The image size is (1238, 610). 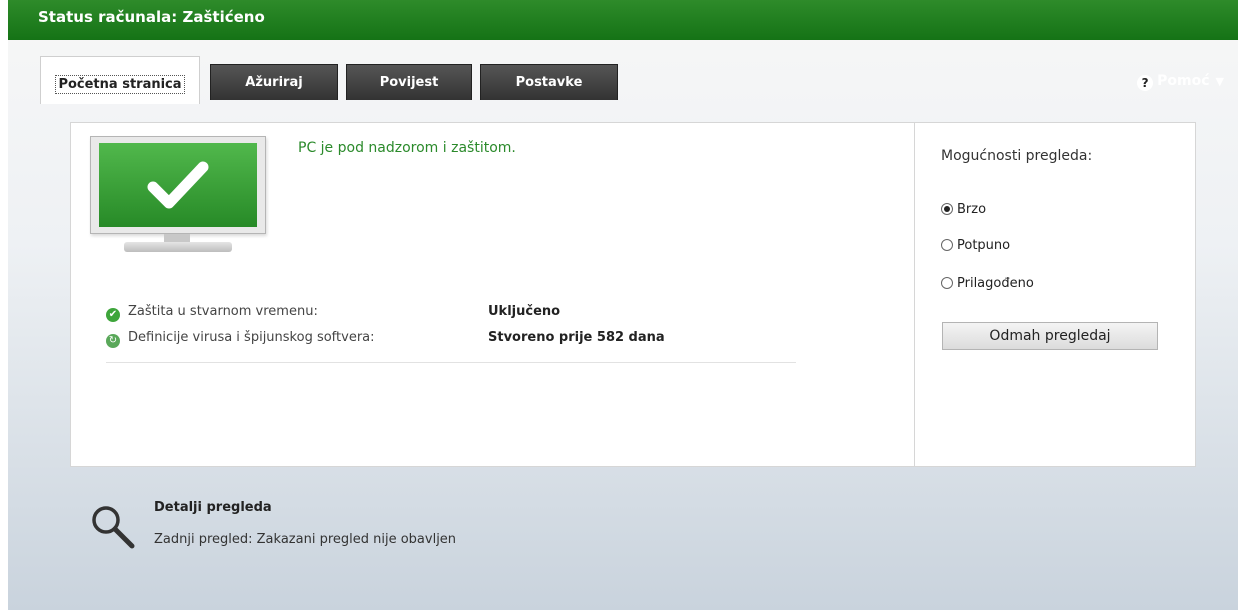 I want to click on window-title: Status računala: Zaštićeno, so click(x=151, y=17).